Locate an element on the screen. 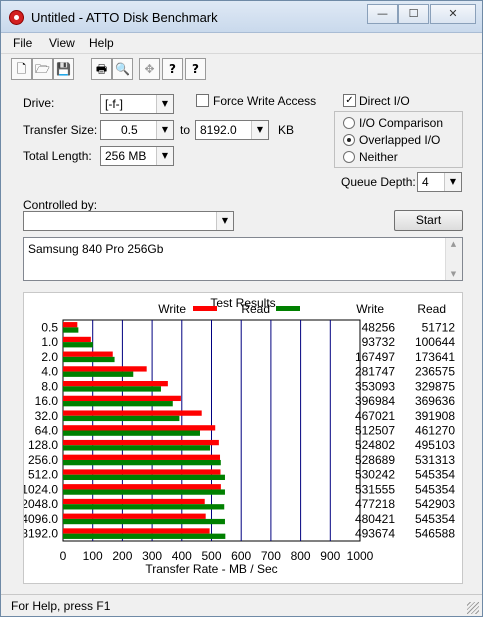 The width and height of the screenshot is (483, 617). description-field: Samsung 840 Pro 256Gb ▲ ▼ is located at coordinates (243, 259).